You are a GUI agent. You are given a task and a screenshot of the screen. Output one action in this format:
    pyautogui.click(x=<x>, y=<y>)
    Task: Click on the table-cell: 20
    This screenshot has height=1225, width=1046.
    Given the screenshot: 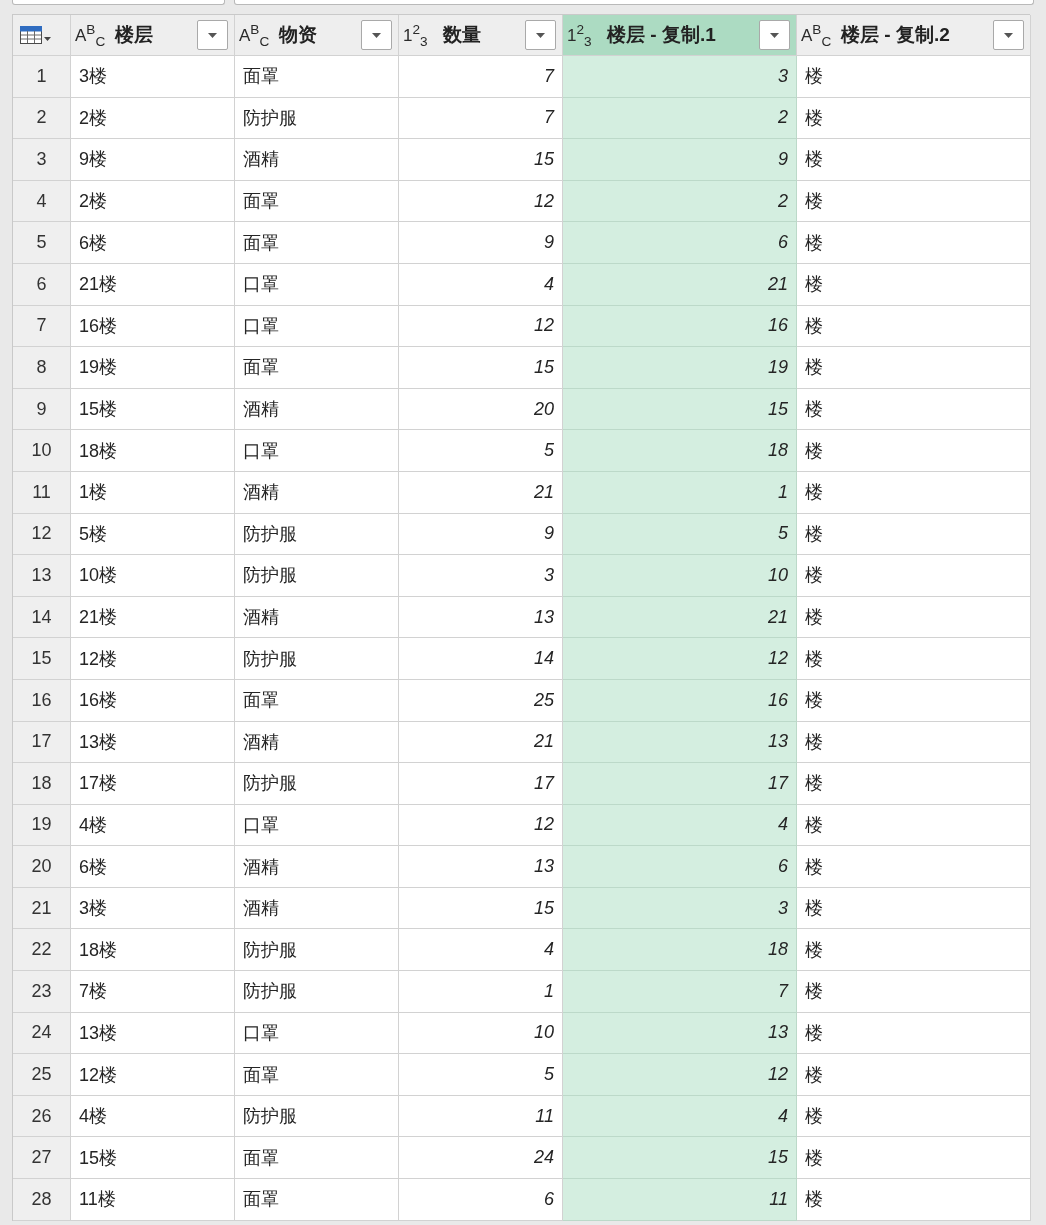 What is the action you would take?
    pyautogui.click(x=481, y=409)
    